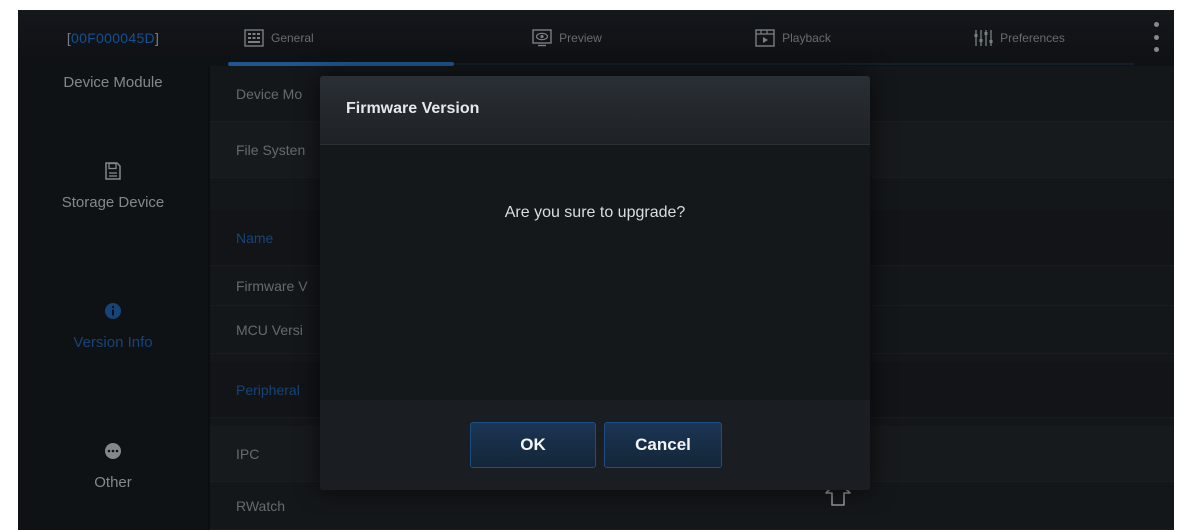 The image size is (1180, 530). I want to click on ok-button: OK, so click(533, 445).